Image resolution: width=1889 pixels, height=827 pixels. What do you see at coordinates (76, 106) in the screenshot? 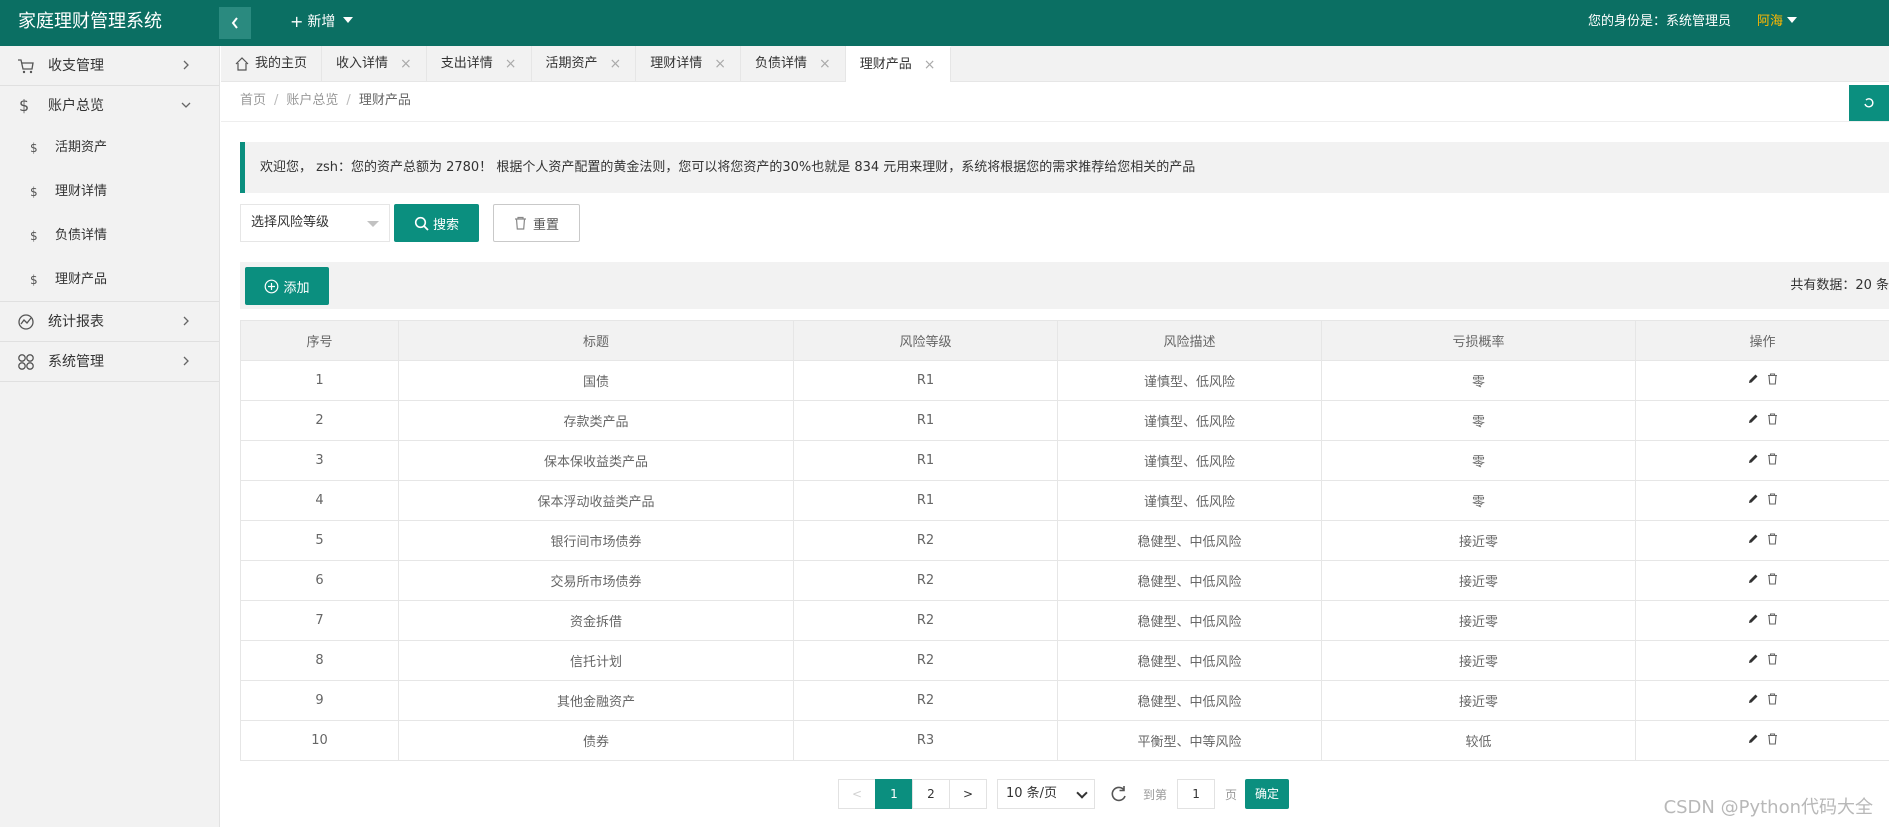
I see `sidebar-item-label: 账户总览` at bounding box center [76, 106].